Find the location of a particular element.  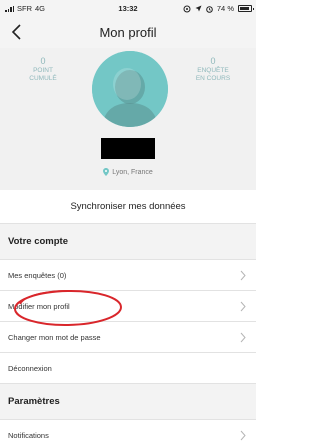

surveys-label-line1: ENQUÊTE is located at coordinates (213, 70).